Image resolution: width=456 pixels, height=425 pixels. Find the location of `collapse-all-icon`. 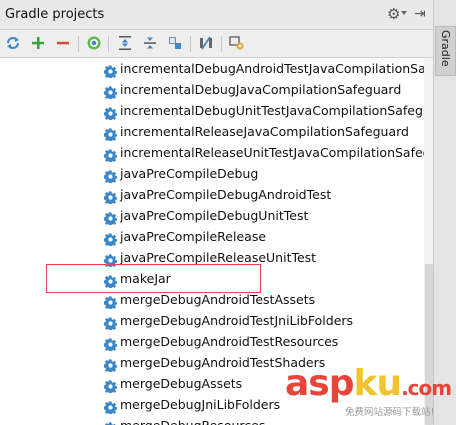

collapse-all-icon is located at coordinates (150, 43).